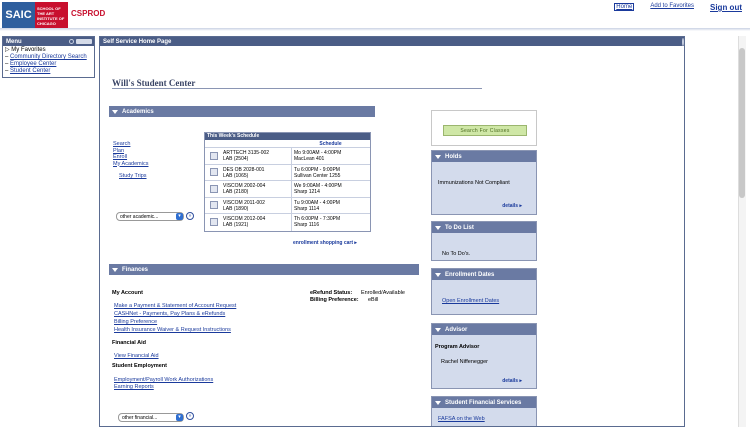 The height and width of the screenshot is (427, 750). I want to click on page-scrollbar, so click(715, 231).